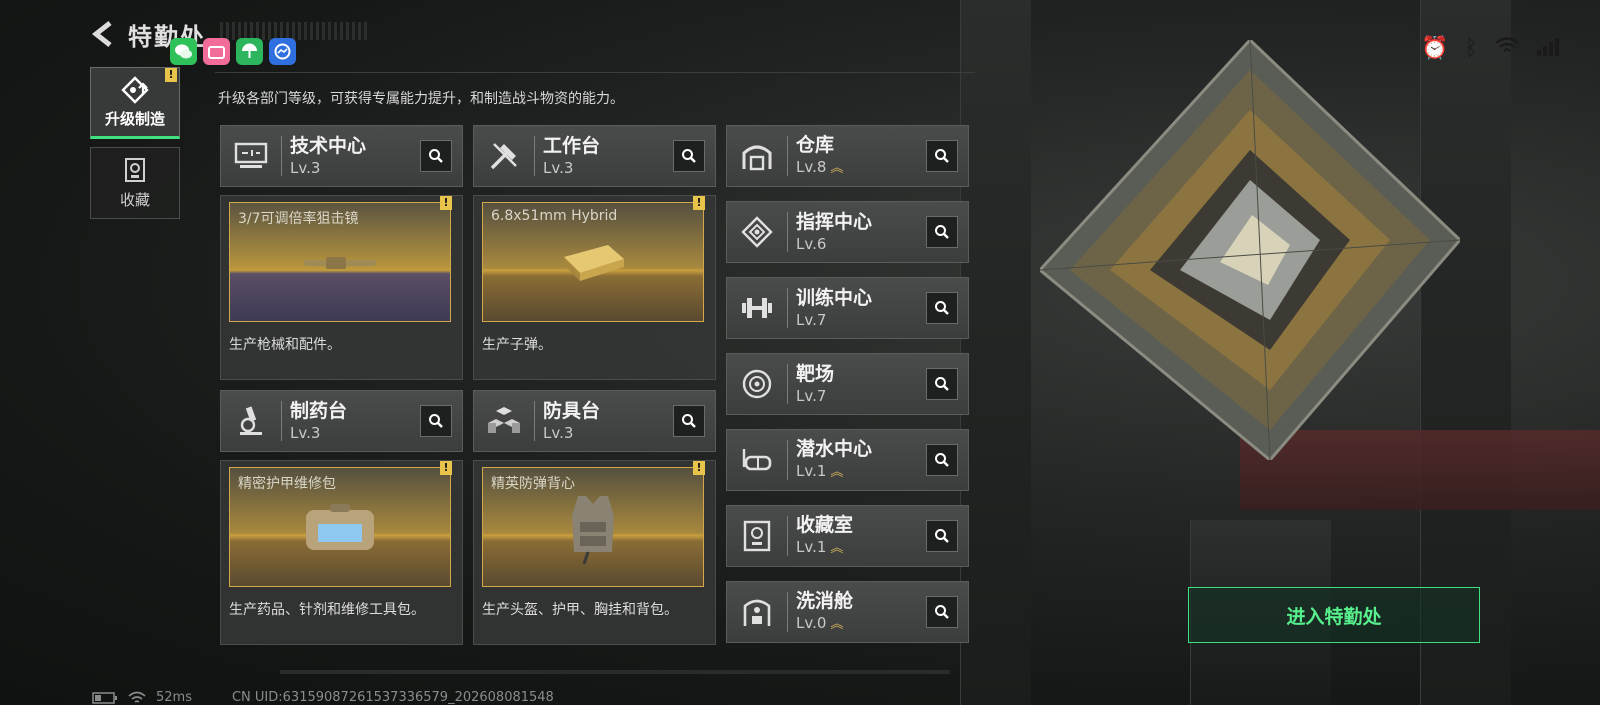 The height and width of the screenshot is (705, 1600). I want to click on sidebar-tab-upgrade: ! 升级制造, so click(135, 103).